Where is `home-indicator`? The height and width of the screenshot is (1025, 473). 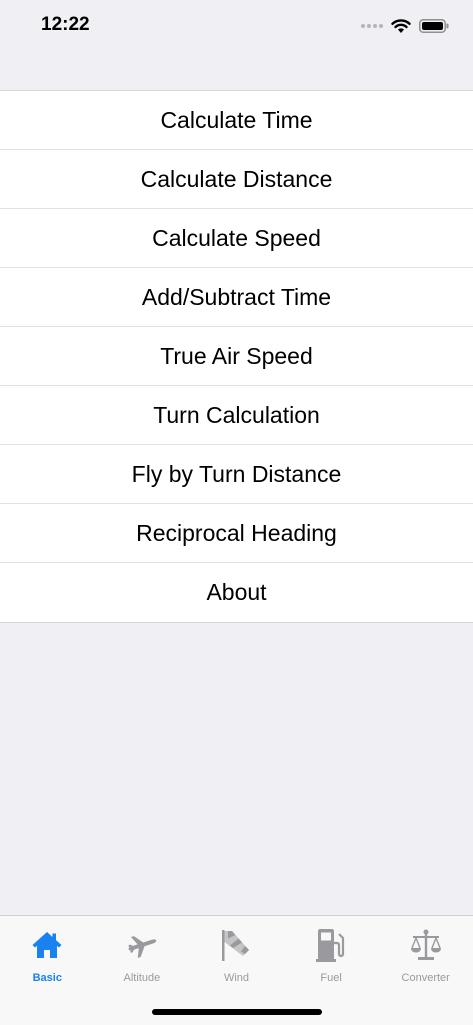
home-indicator is located at coordinates (237, 1012).